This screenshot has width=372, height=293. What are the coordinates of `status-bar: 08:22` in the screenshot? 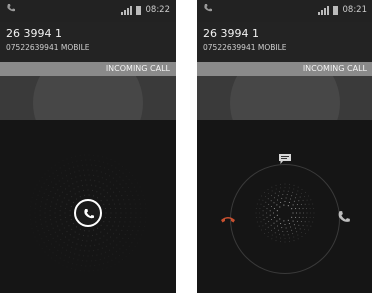 It's located at (88, 11).